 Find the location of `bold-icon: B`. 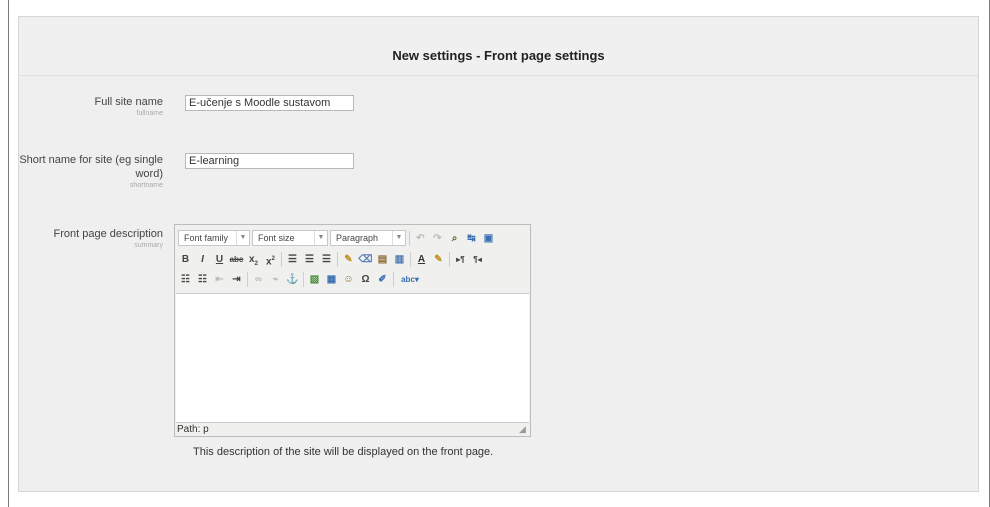

bold-icon: B is located at coordinates (185, 259).